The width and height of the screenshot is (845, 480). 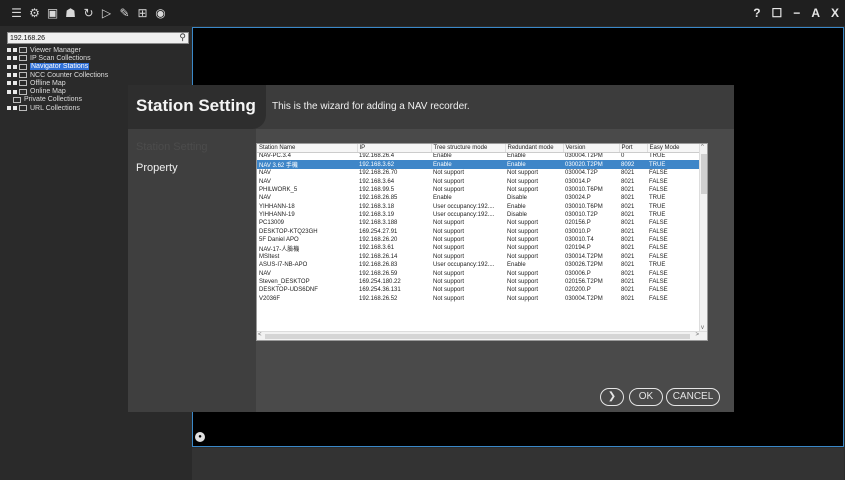 I want to click on vertical-scroll-thumb, so click(x=704, y=174).